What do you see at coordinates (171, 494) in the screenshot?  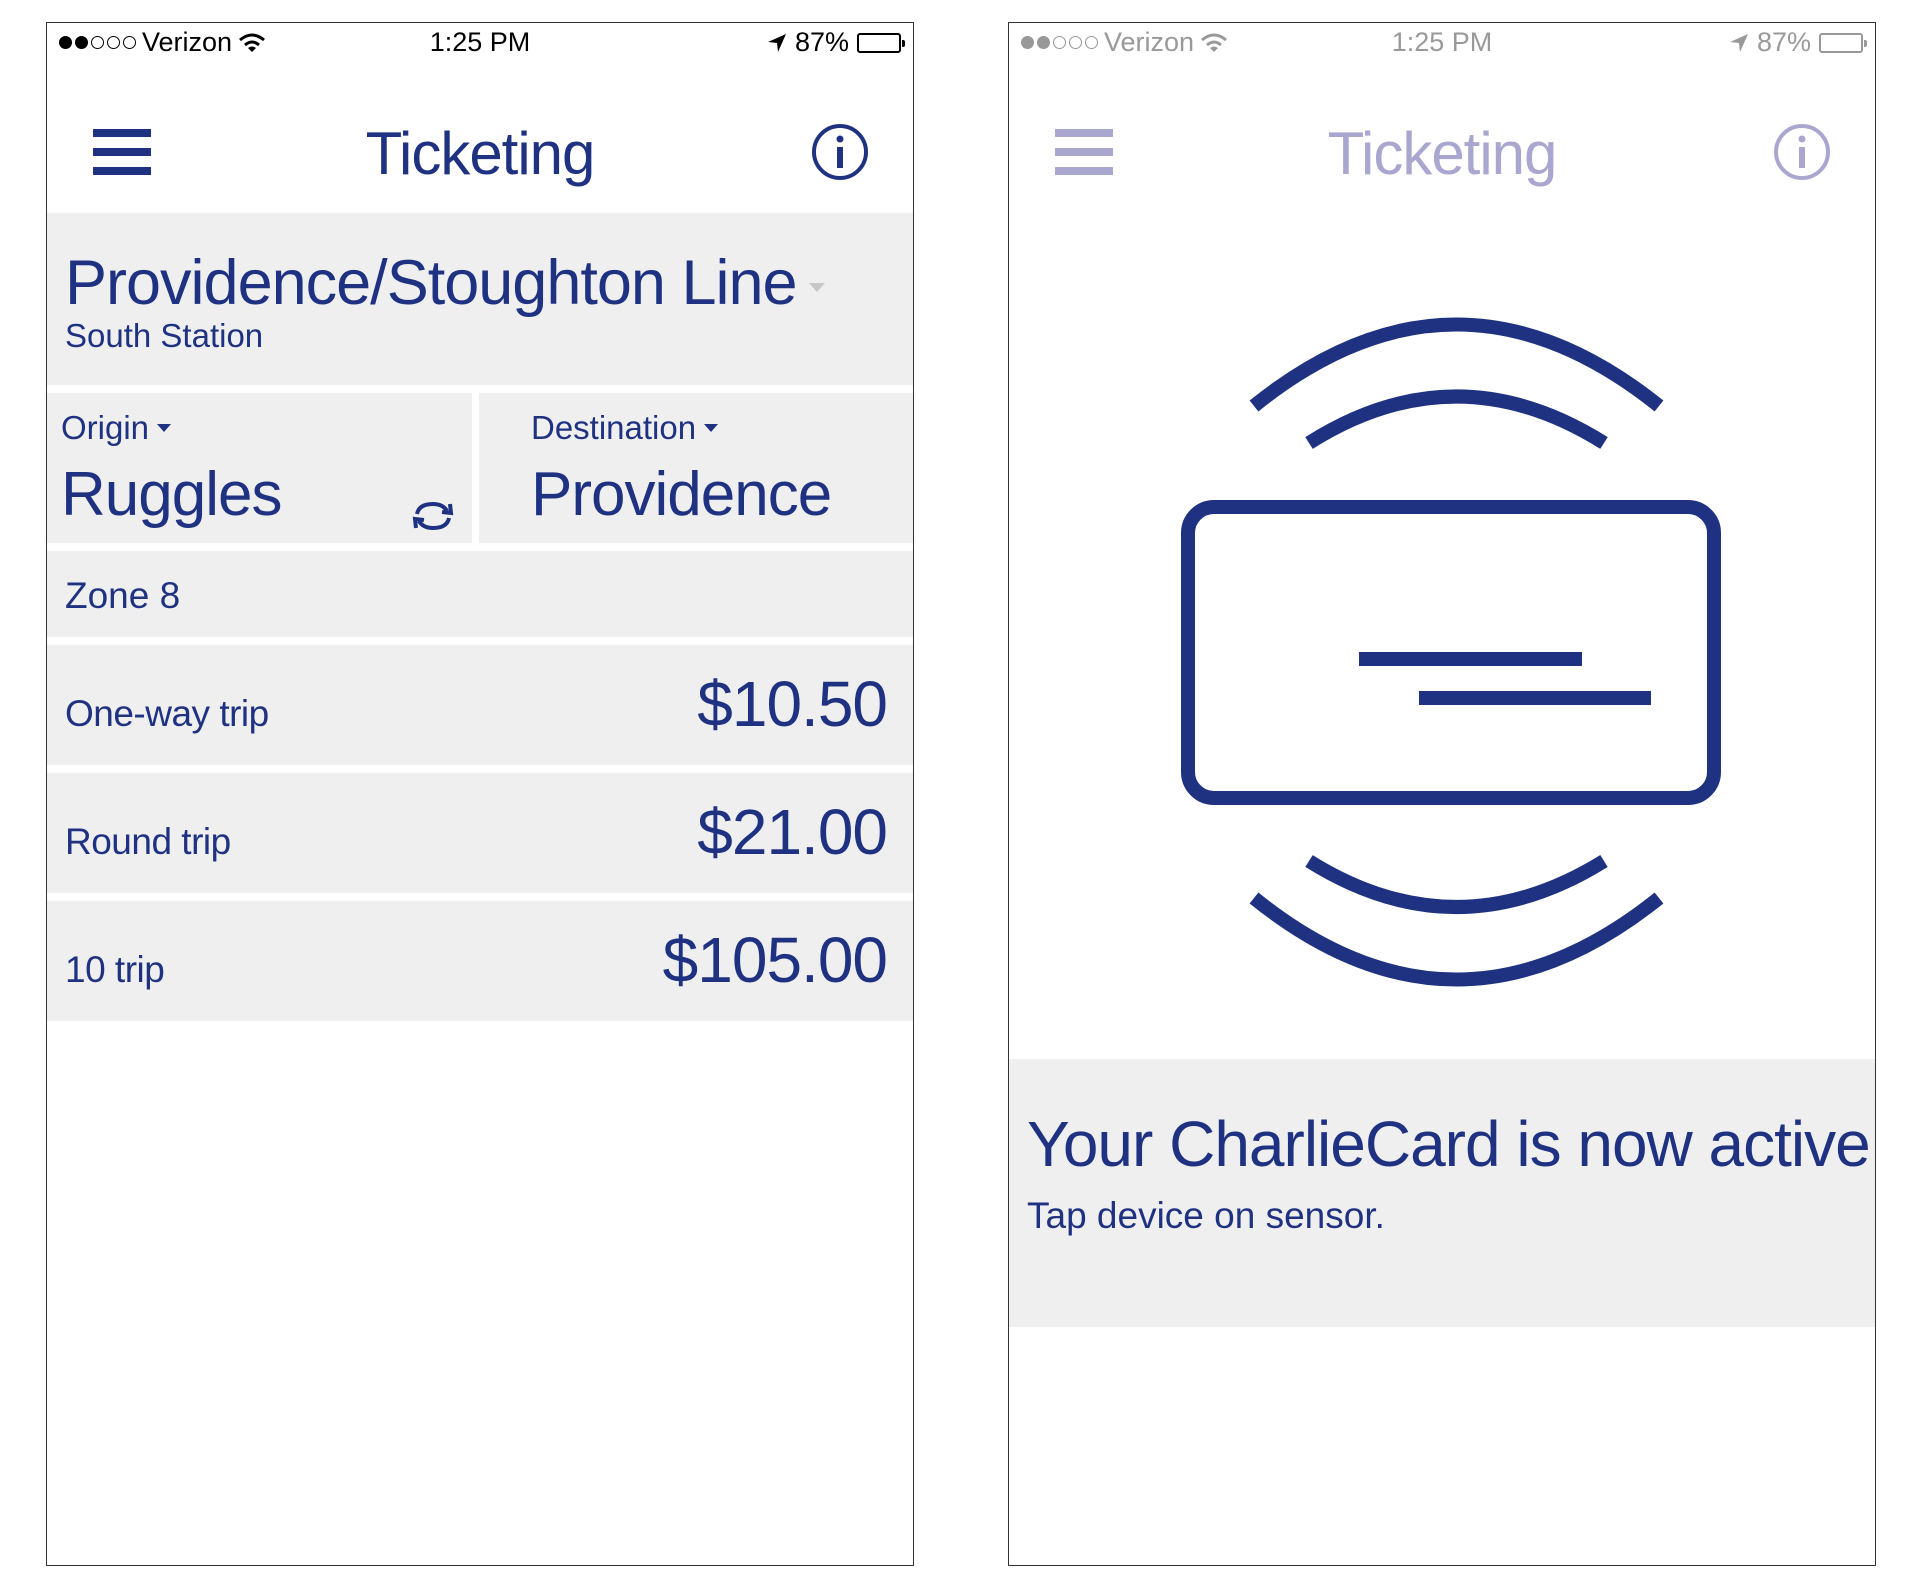 I see `origin-value: Ruggles` at bounding box center [171, 494].